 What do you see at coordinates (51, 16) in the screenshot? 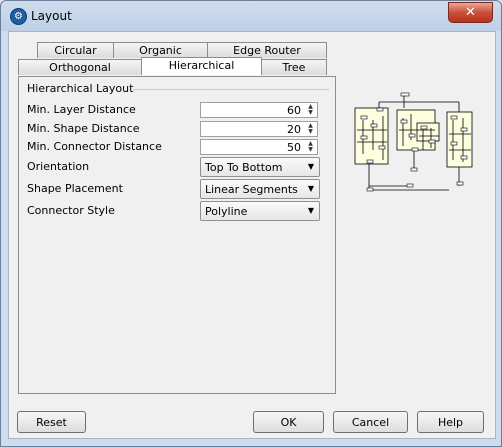
I see `window-title: Layout` at bounding box center [51, 16].